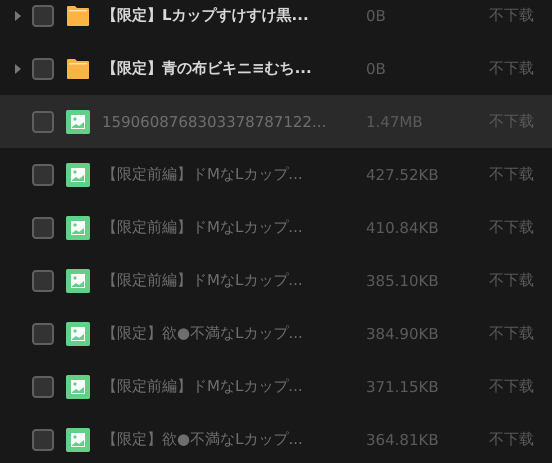 Image resolution: width=552 pixels, height=463 pixels. Describe the element at coordinates (403, 281) in the screenshot. I see `file-size: 385.10KB` at that location.